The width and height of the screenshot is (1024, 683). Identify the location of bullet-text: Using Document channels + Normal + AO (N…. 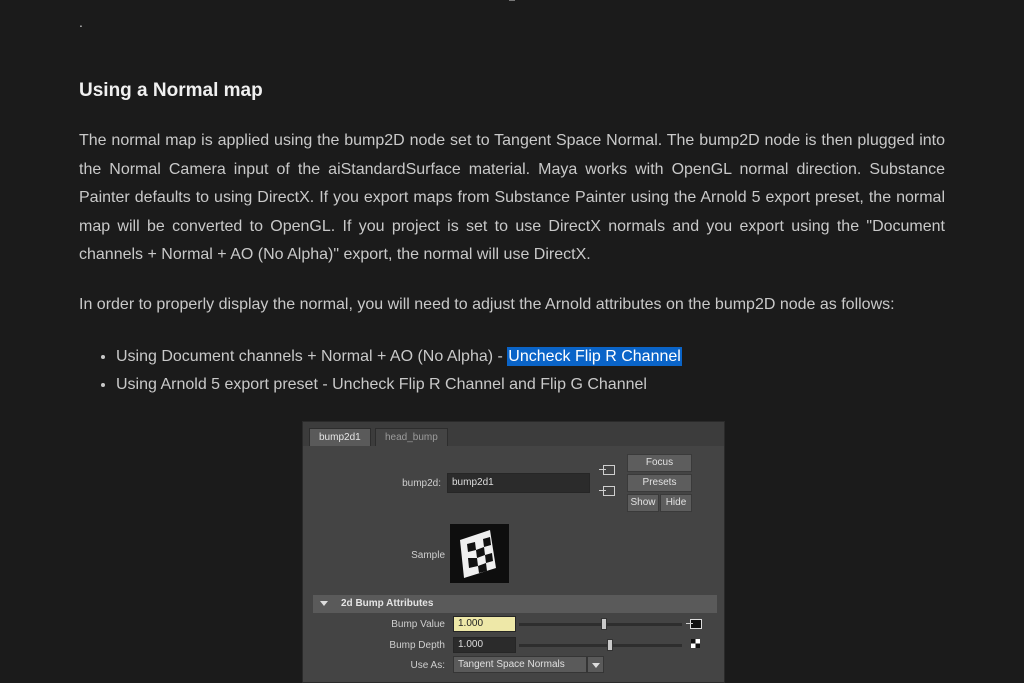
(312, 356).